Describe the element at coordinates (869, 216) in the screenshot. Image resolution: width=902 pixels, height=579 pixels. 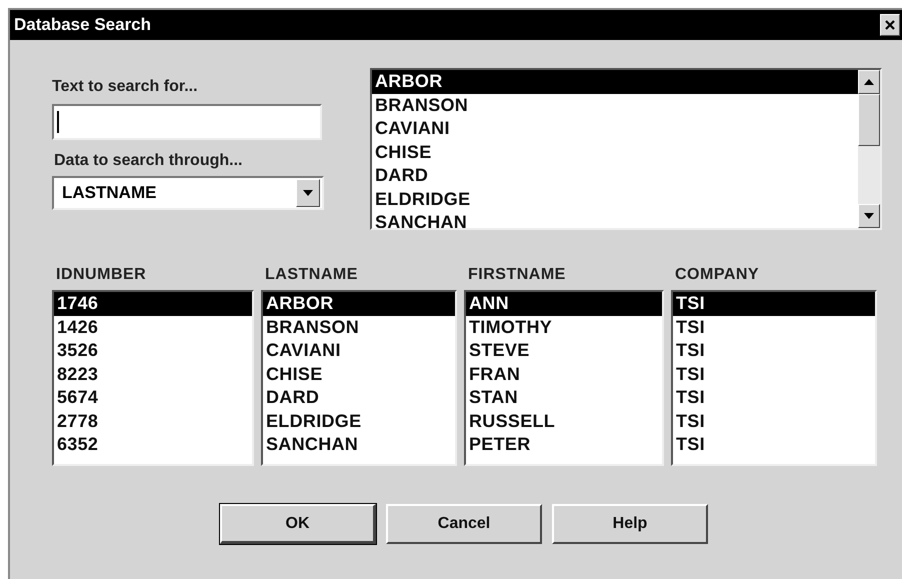
I see `scroll-down-icon` at that location.